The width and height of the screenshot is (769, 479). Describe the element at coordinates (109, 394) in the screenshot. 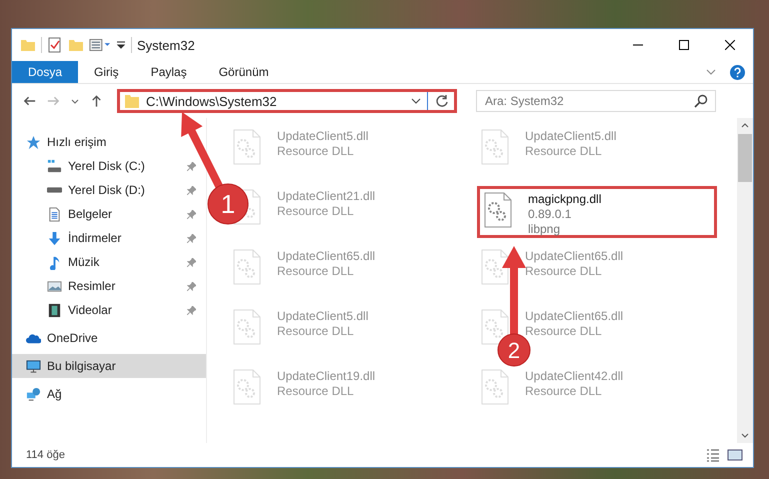

I see `nav-item: Ağ` at that location.